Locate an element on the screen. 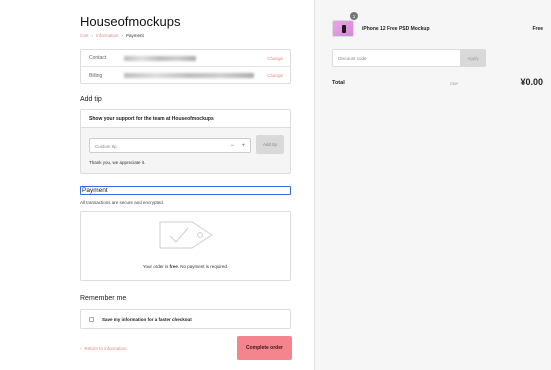 The width and height of the screenshot is (551, 370). product-name: iPhone 12 Free PSD Mockup is located at coordinates (396, 29).